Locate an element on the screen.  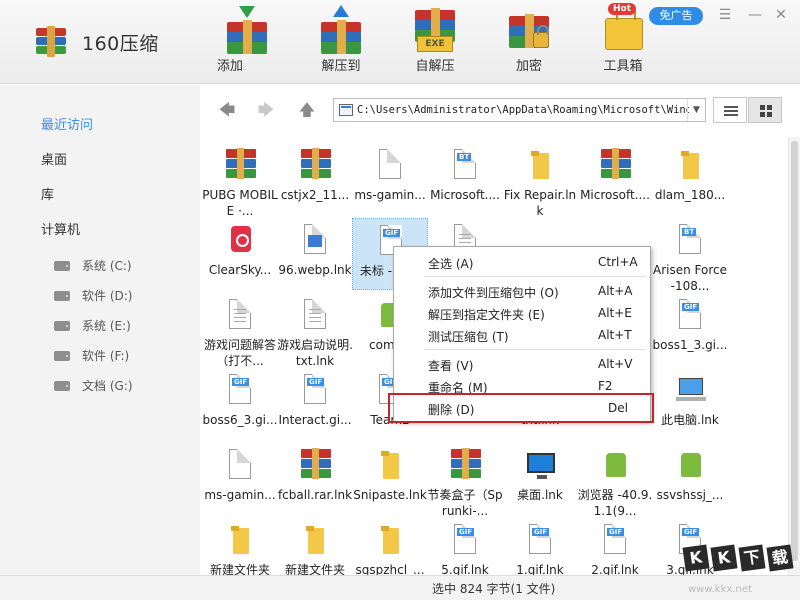
file-name: 新建文件夹 is located at coordinates (239, 569).